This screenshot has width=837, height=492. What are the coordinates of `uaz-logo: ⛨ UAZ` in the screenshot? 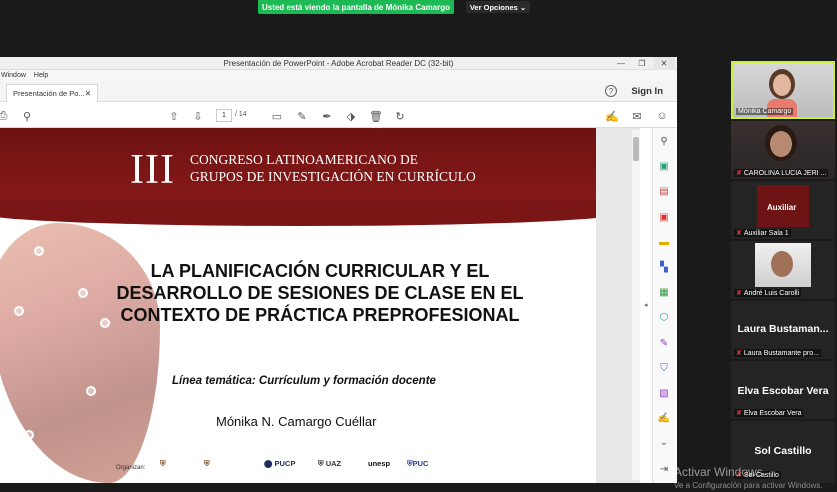 It's located at (329, 464).